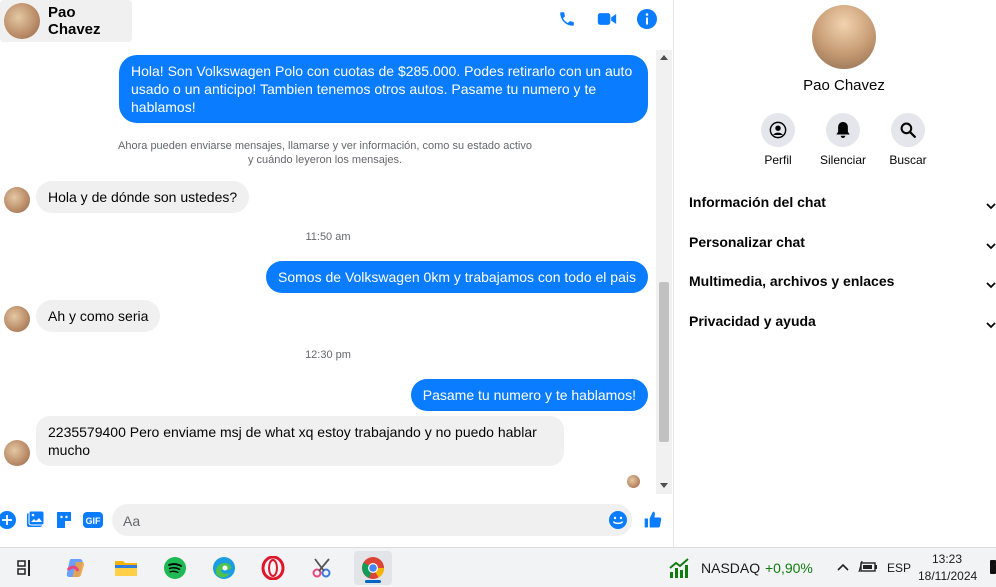 This screenshot has height=587, width=996. I want to click on section-label: Multimedia, archivos y enlaces, so click(792, 281).